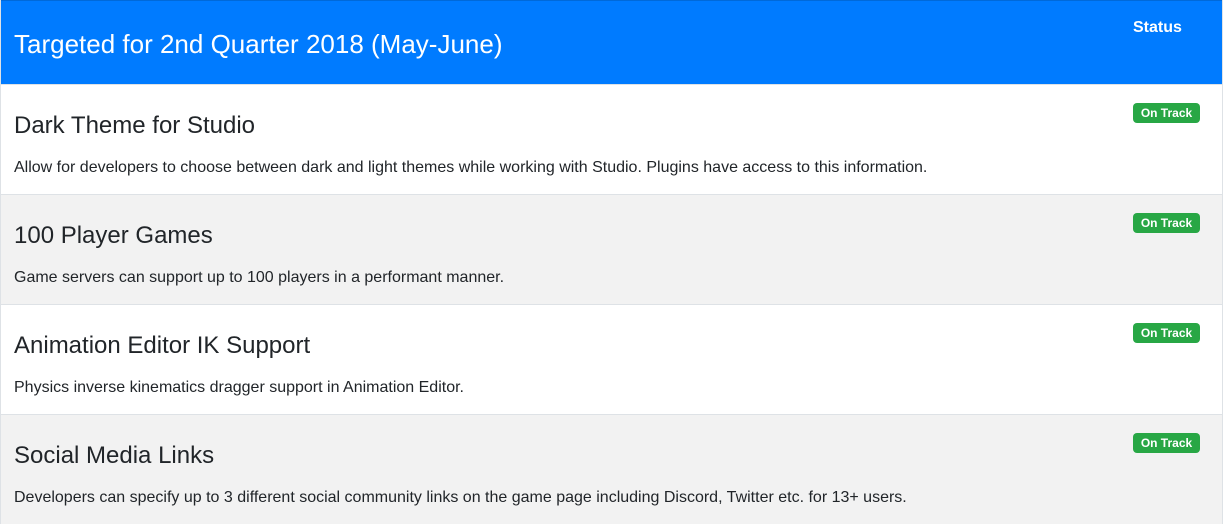 The image size is (1223, 524). Describe the element at coordinates (1157, 27) in the screenshot. I see `status-column-header: Status` at that location.